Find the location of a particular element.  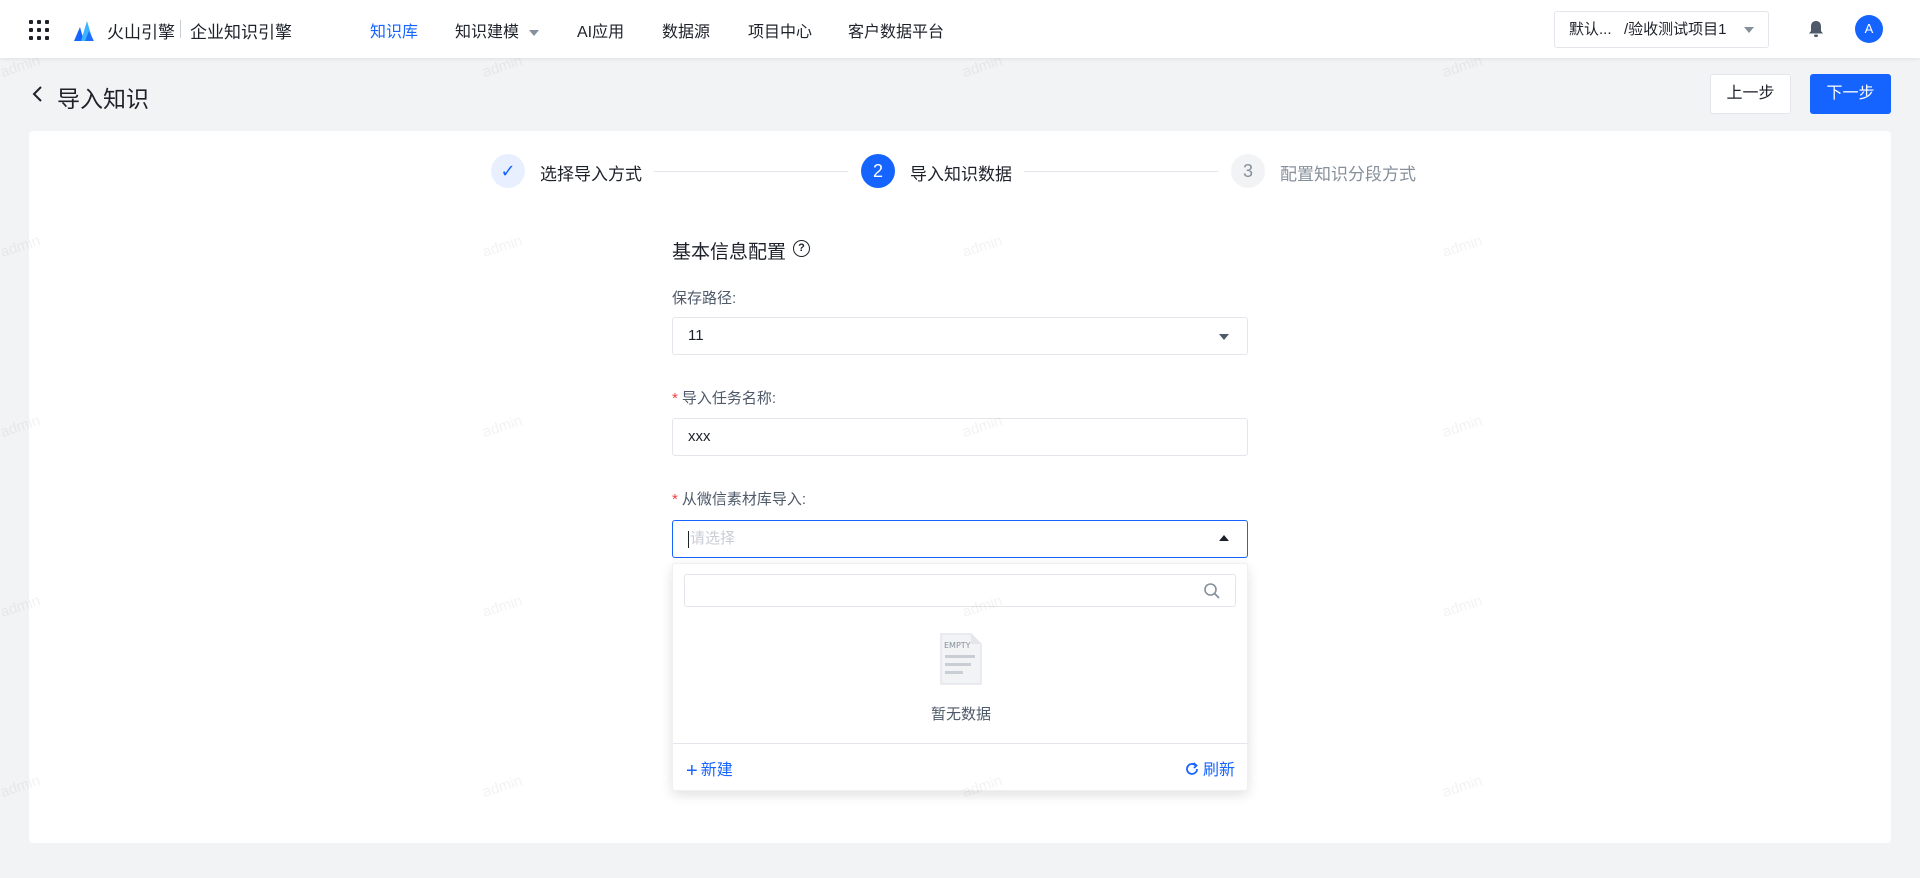

product-name: 企业知识引擎 is located at coordinates (241, 32).